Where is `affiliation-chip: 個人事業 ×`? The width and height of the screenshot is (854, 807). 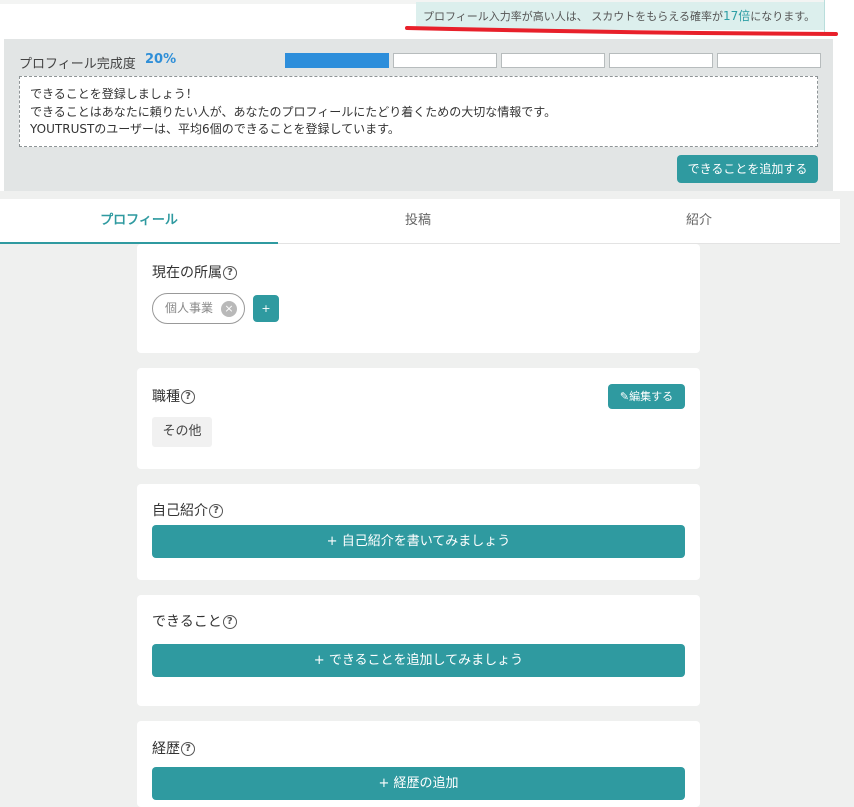 affiliation-chip: 個人事業 × is located at coordinates (198, 308).